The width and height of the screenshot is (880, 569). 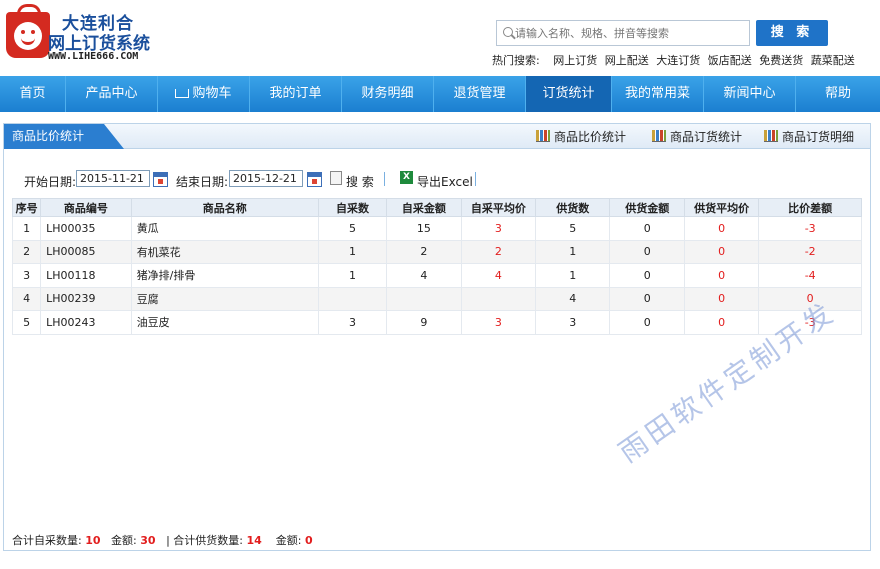 I want to click on cell-supply-qty: 4, so click(x=573, y=298).